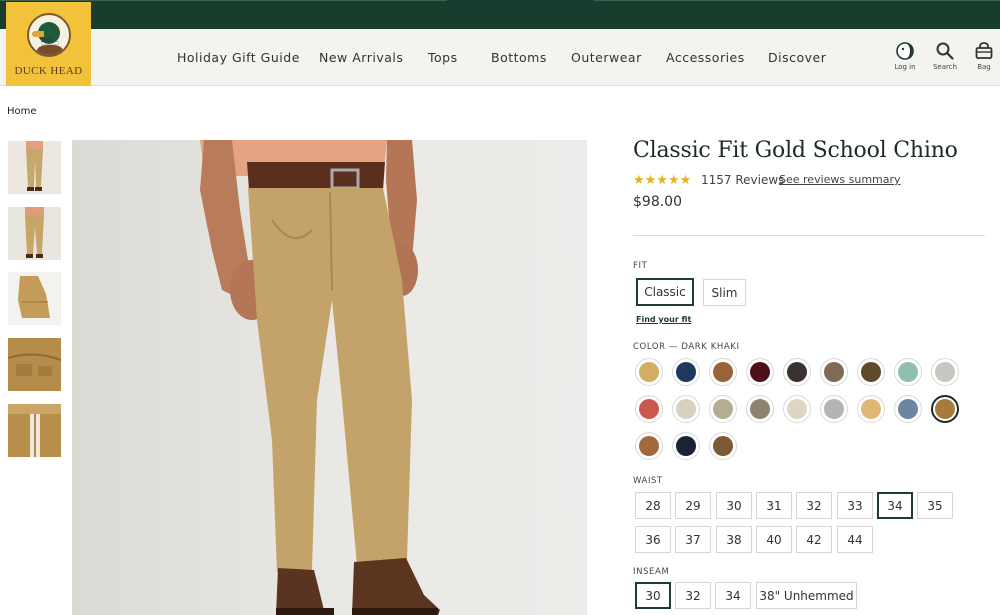  What do you see at coordinates (651, 572) in the screenshot?
I see `inseam-label: INSEAM` at bounding box center [651, 572].